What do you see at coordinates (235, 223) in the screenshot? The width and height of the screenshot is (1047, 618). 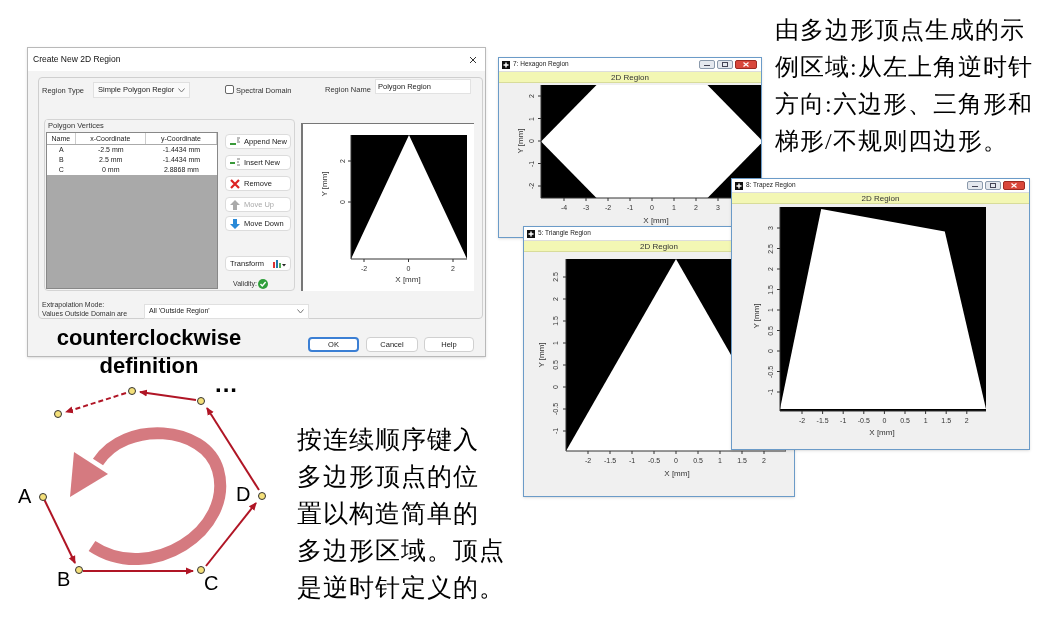 I see `arrow-down-icon` at bounding box center [235, 223].